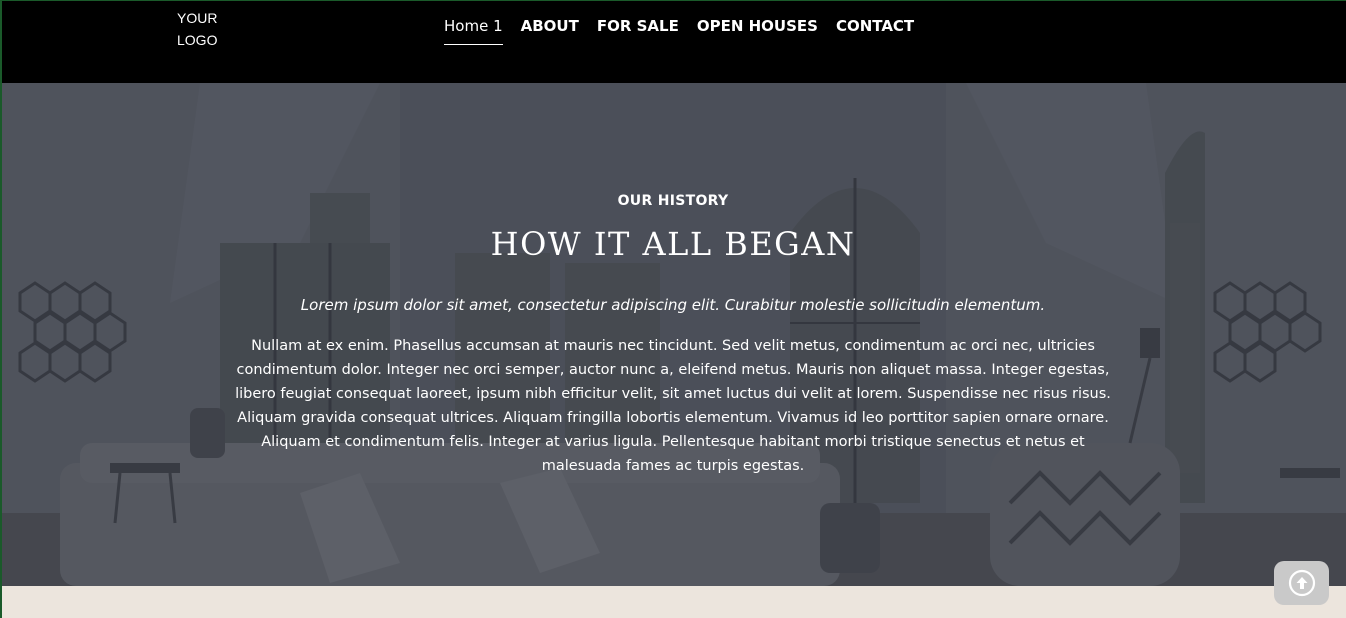 The image size is (1346, 618). Describe the element at coordinates (757, 31) in the screenshot. I see `nav-item-open-houses: OPEN HOUSES` at that location.